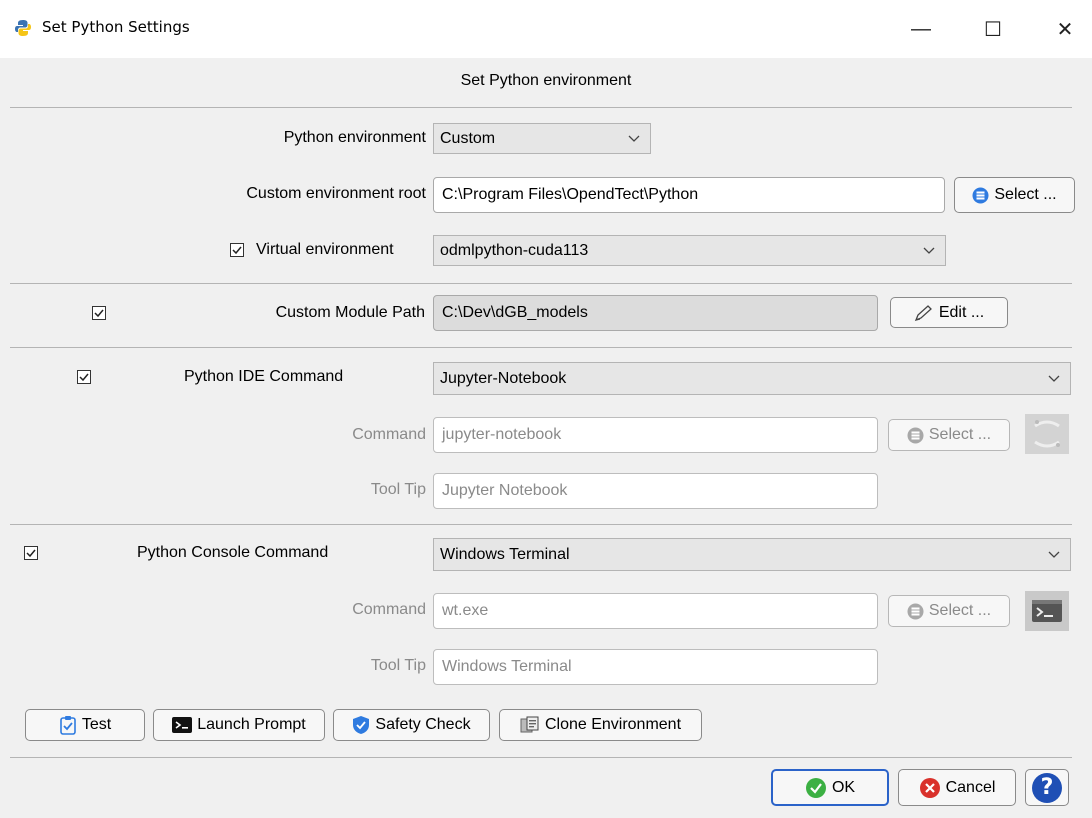  Describe the element at coordinates (655, 667) in the screenshot. I see `console-tooltip-input: Windows Terminal` at that location.